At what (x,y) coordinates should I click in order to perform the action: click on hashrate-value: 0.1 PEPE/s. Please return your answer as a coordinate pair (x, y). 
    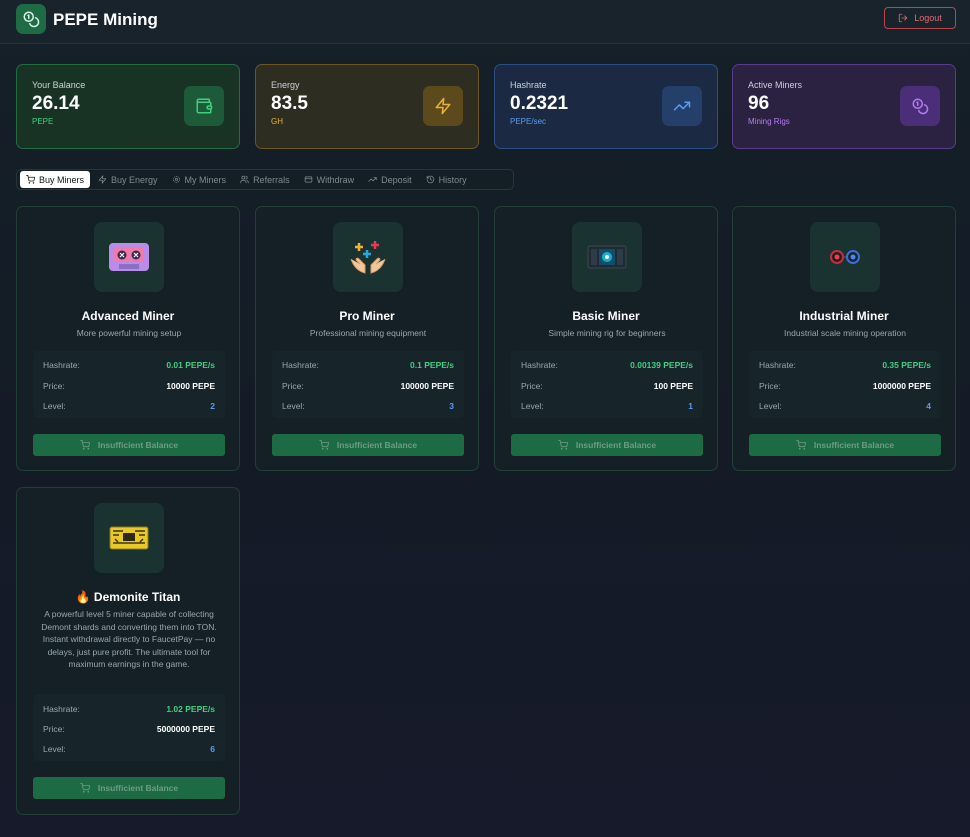
    Looking at the image, I should click on (432, 365).